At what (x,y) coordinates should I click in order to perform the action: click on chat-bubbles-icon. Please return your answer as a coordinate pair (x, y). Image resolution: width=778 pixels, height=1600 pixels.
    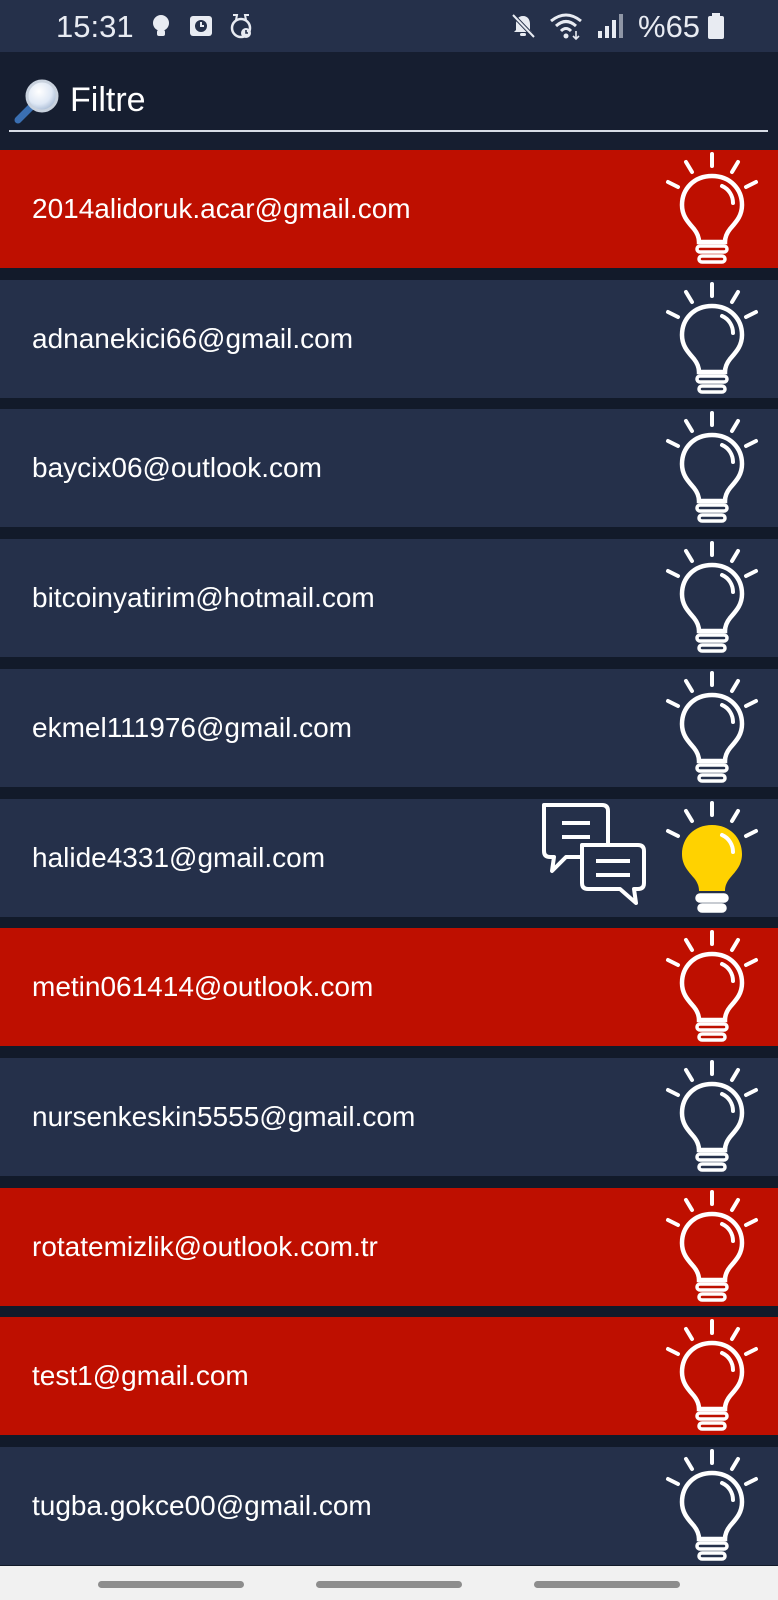
    Looking at the image, I should click on (595, 858).